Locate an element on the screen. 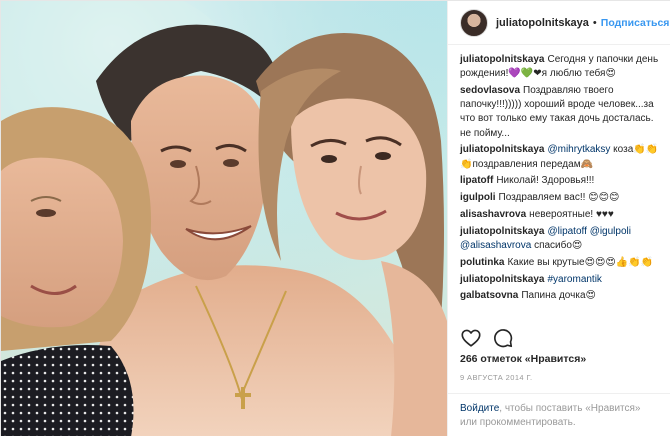 The width and height of the screenshot is (670, 436). comment-item: alisashavrova невероятные! ♥♥♥ is located at coordinates (563, 215).